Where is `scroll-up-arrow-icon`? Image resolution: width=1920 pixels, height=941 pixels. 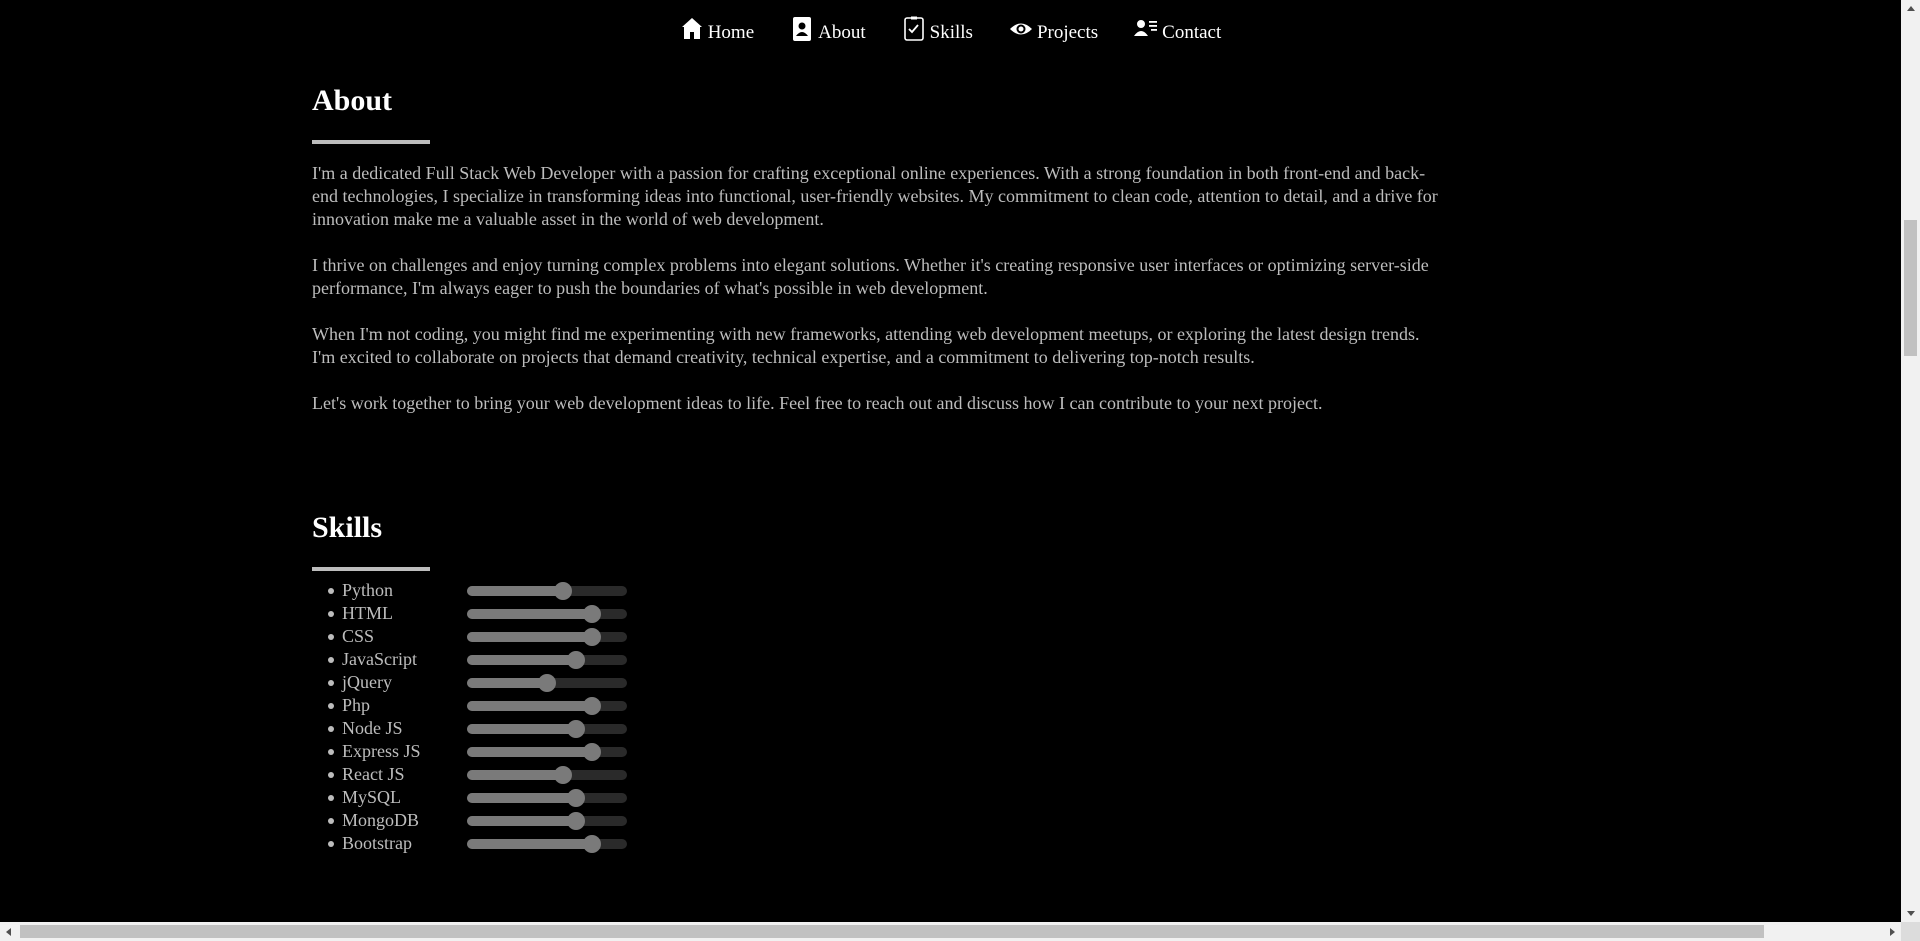 scroll-up-arrow-icon is located at coordinates (1910, 8).